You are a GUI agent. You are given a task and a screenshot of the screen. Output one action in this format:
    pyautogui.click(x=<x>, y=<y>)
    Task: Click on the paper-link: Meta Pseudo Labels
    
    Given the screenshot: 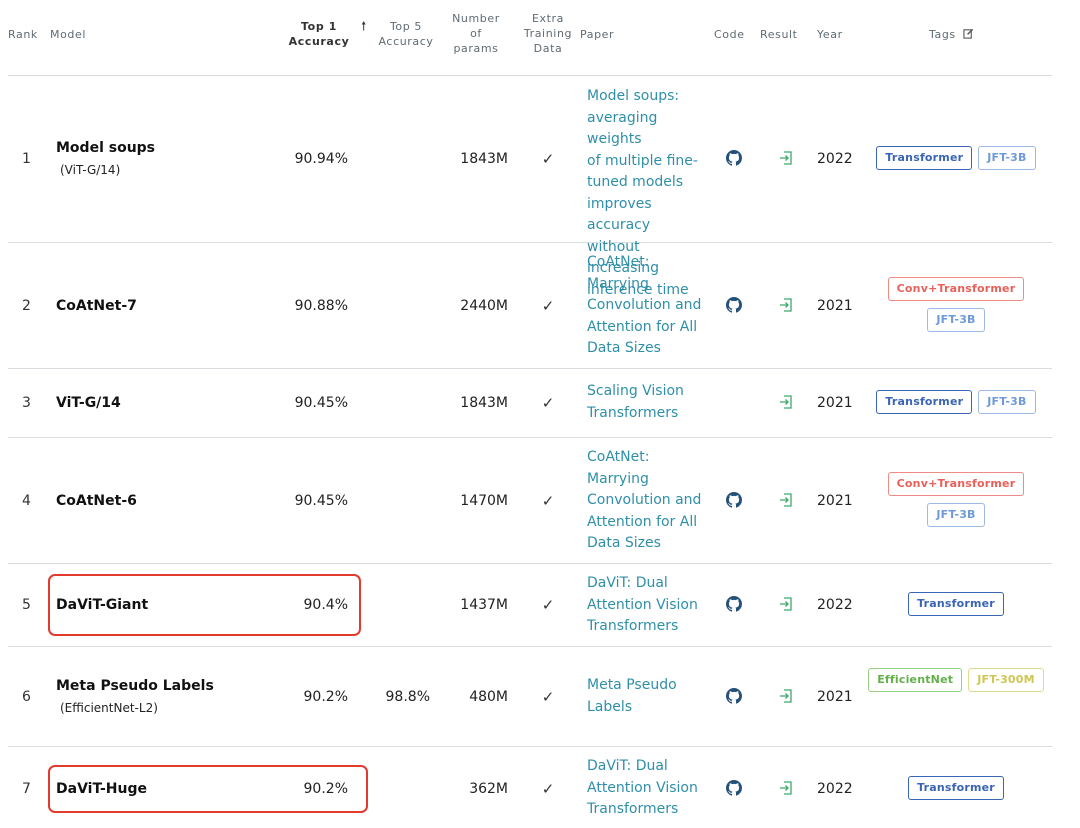 What is the action you would take?
    pyautogui.click(x=651, y=696)
    